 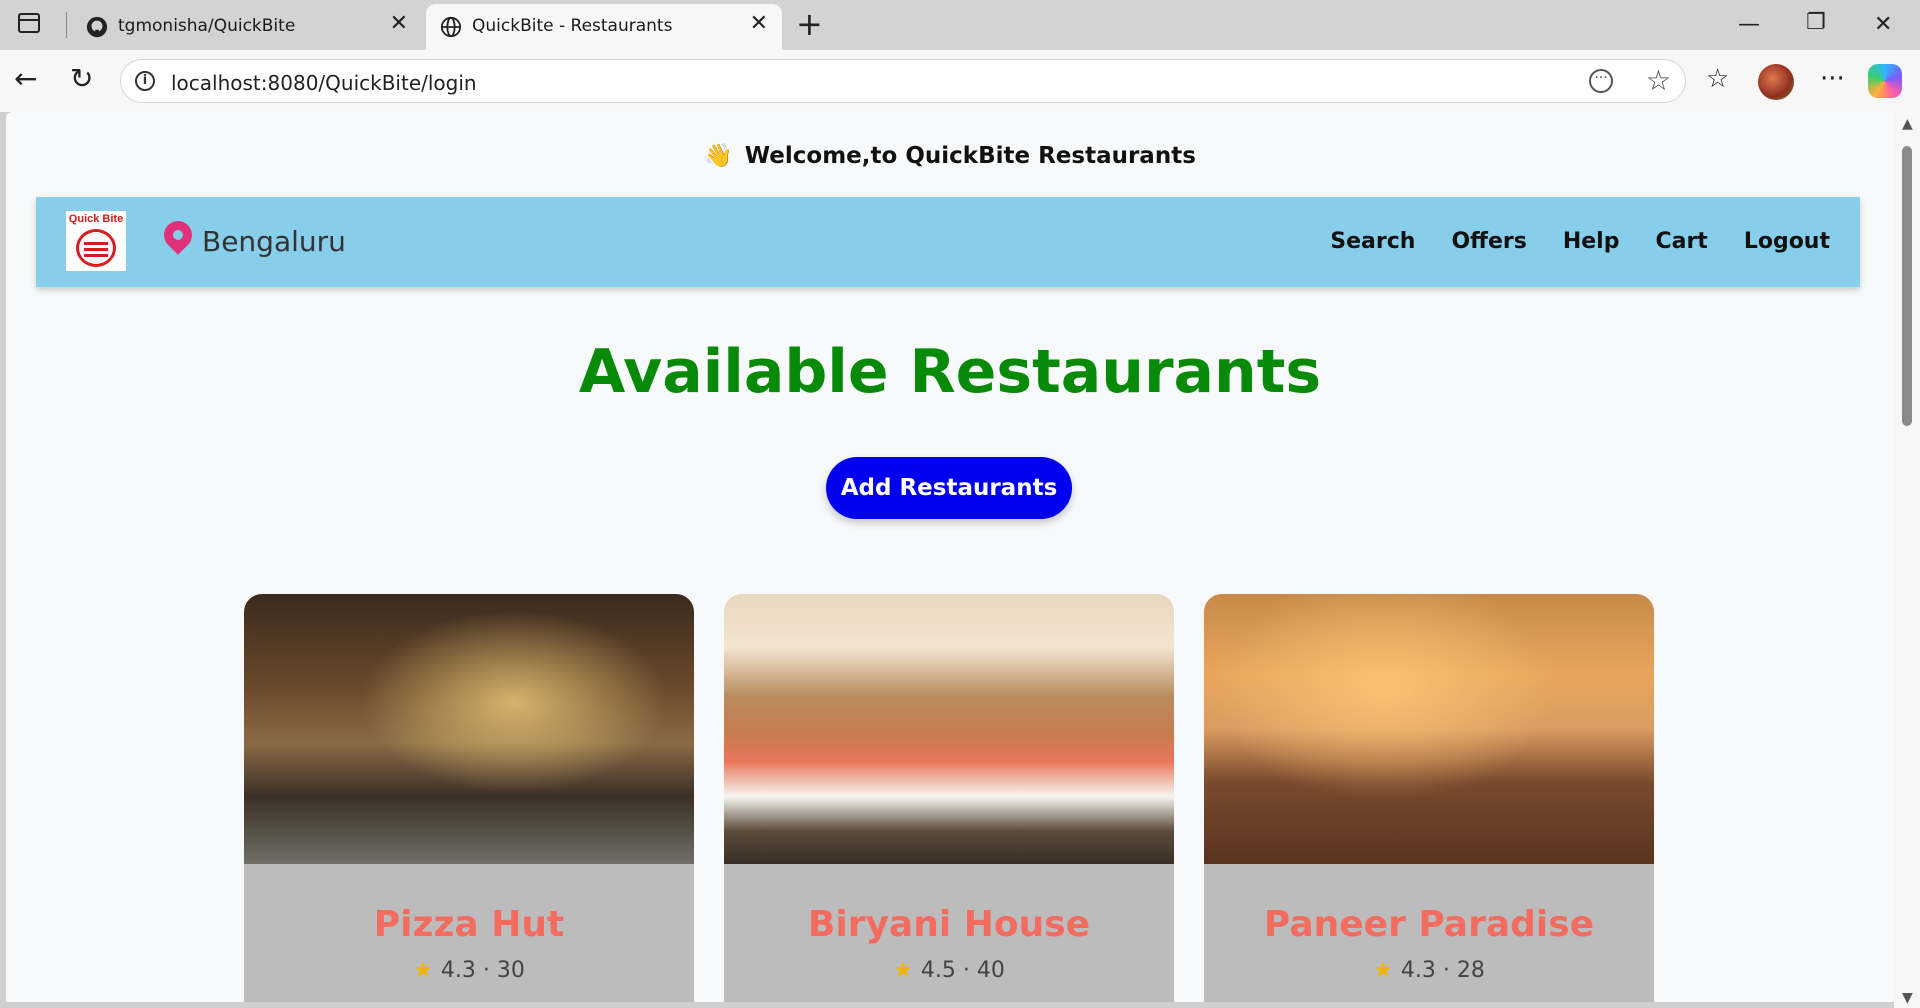 What do you see at coordinates (970, 156) in the screenshot?
I see `welcome-text: Welcome,to QuickBite Restaurants` at bounding box center [970, 156].